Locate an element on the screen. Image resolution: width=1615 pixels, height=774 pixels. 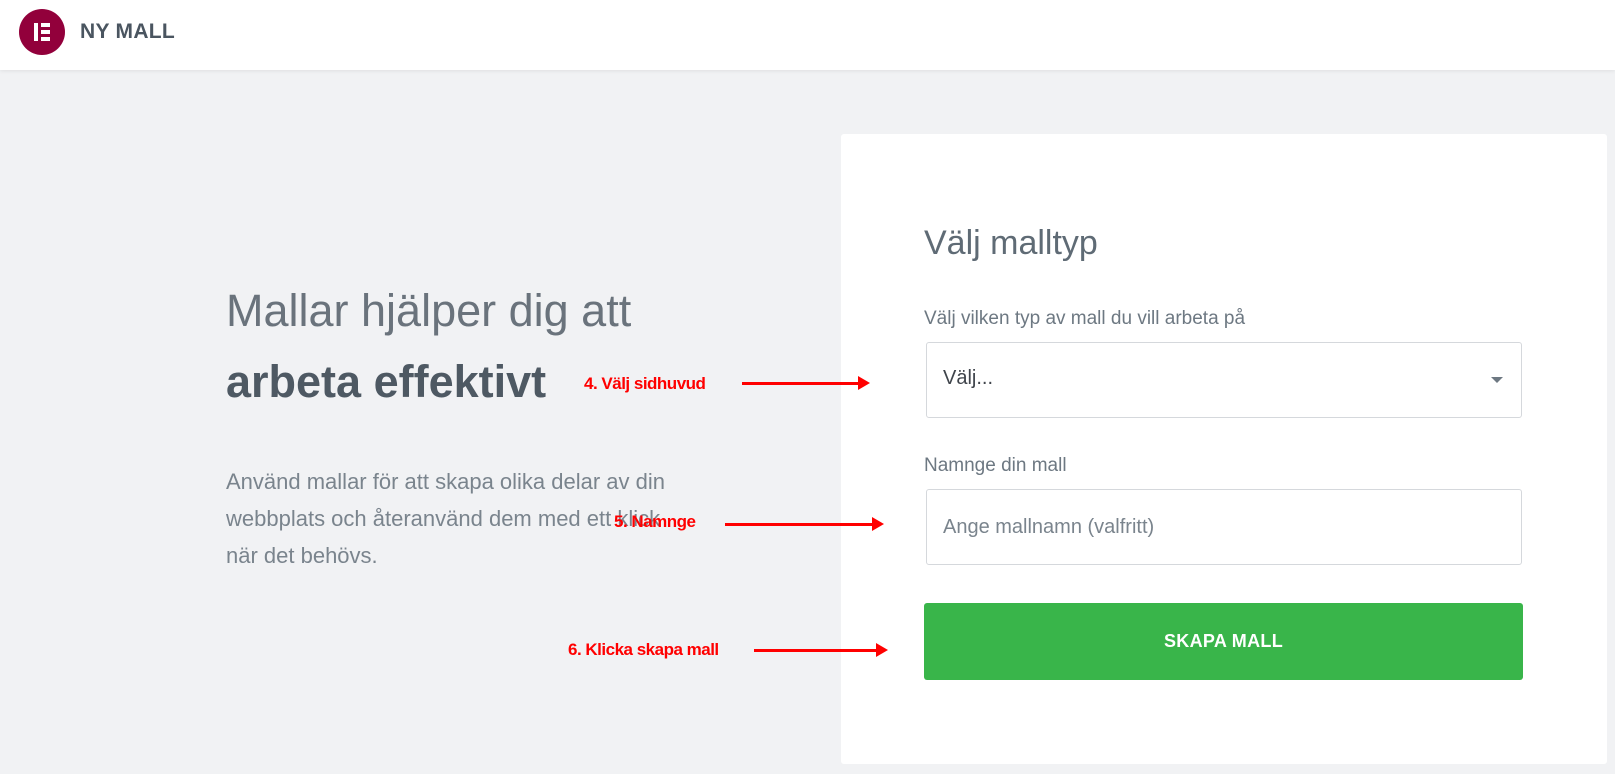
page-title: NY MALL is located at coordinates (128, 31).